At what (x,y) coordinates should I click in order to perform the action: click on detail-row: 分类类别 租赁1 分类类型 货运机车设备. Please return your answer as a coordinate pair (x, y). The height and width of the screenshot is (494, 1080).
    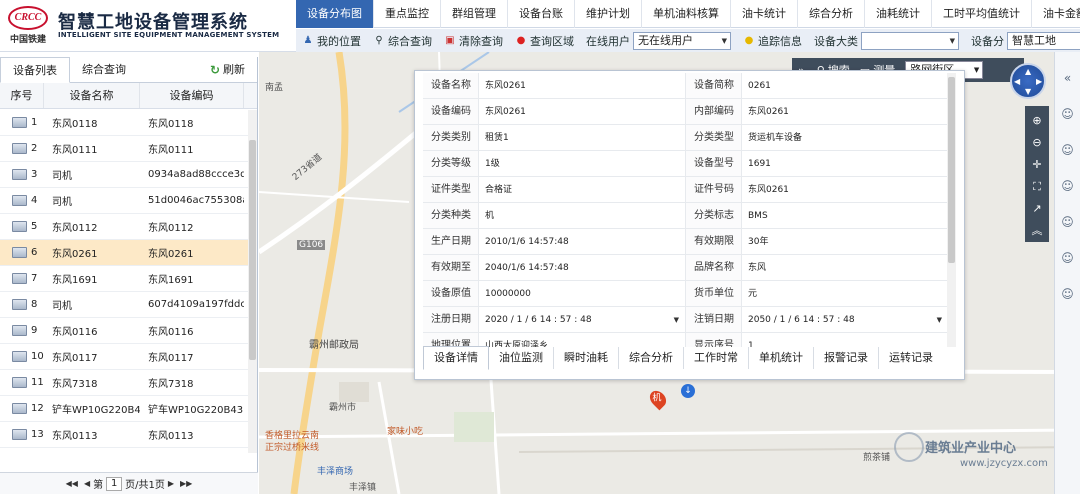
    Looking at the image, I should click on (686, 138).